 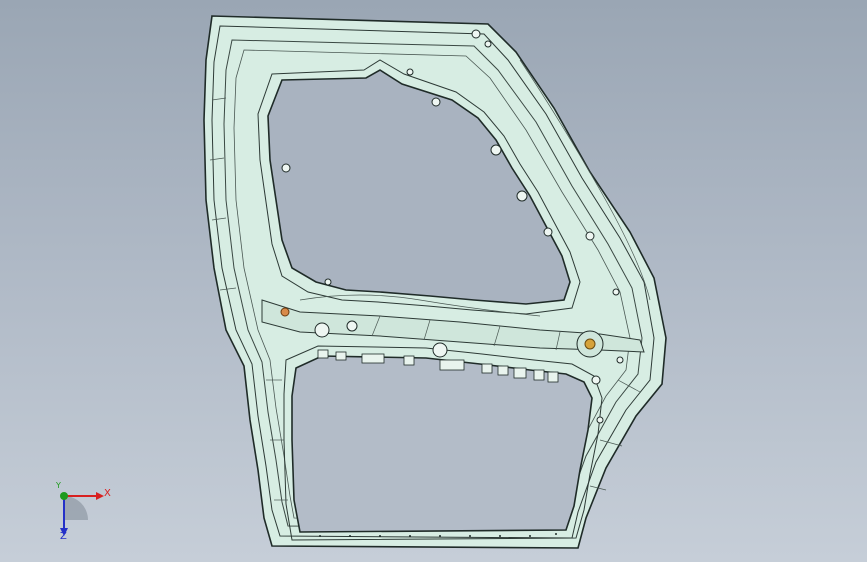 What do you see at coordinates (58, 485) in the screenshot?
I see `y-axis-label: Y` at bounding box center [58, 485].